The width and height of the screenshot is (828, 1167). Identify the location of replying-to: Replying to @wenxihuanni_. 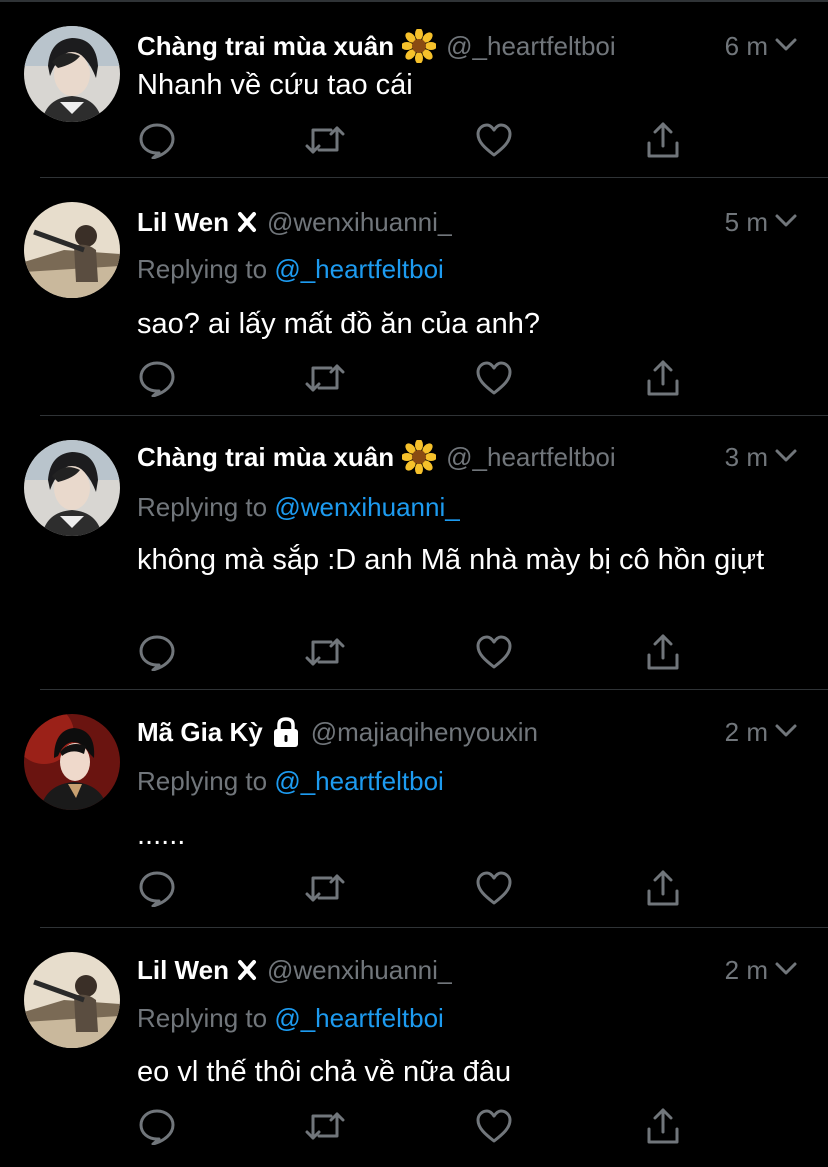
(298, 507).